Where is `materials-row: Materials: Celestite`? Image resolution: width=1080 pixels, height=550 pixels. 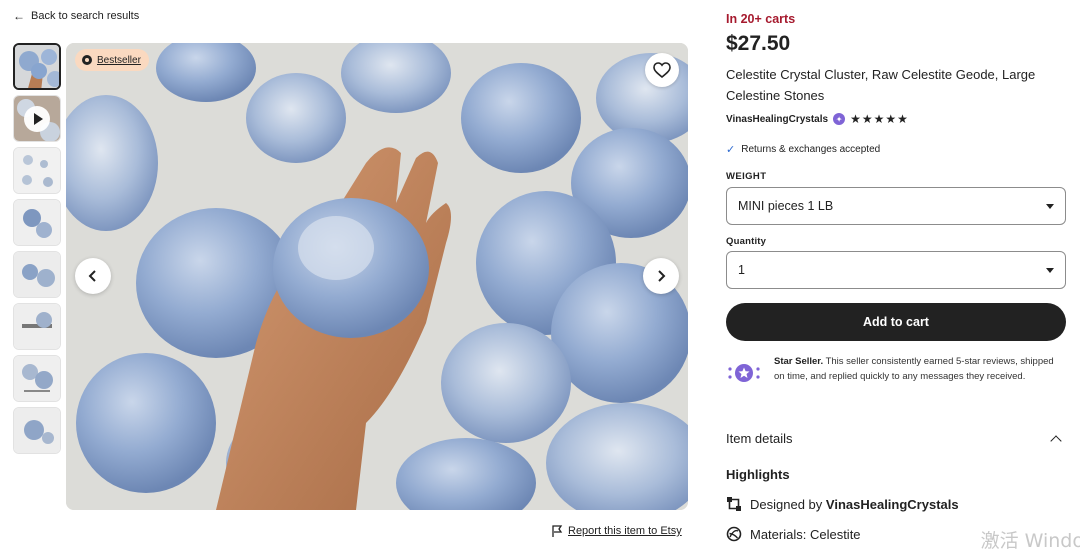
materials-row: Materials: Celestite is located at coordinates (793, 534).